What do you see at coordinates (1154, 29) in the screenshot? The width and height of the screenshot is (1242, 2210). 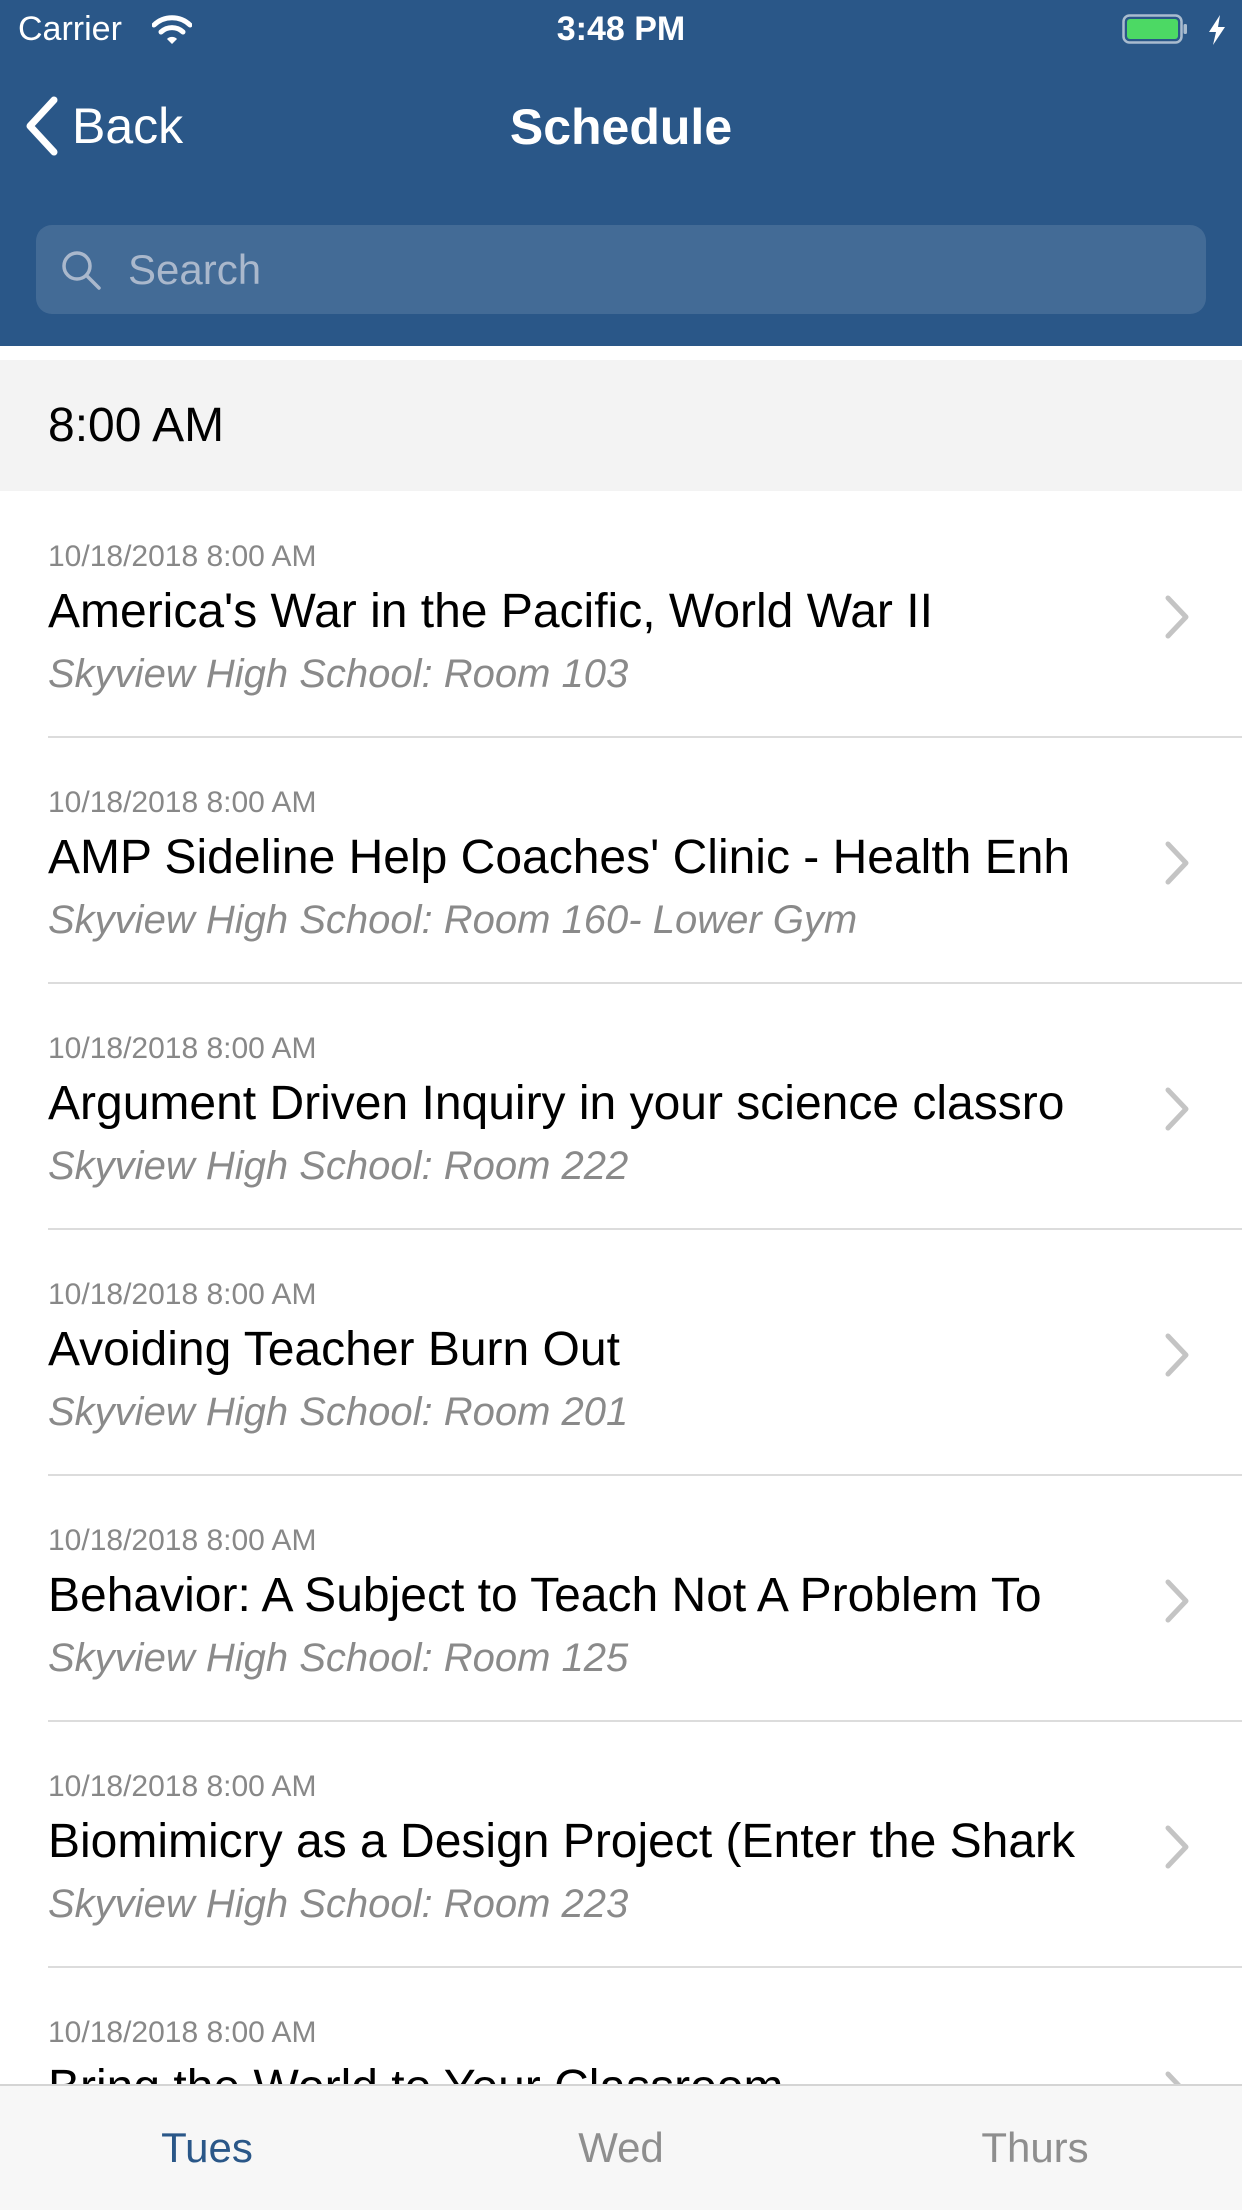 I see `battery-icon` at bounding box center [1154, 29].